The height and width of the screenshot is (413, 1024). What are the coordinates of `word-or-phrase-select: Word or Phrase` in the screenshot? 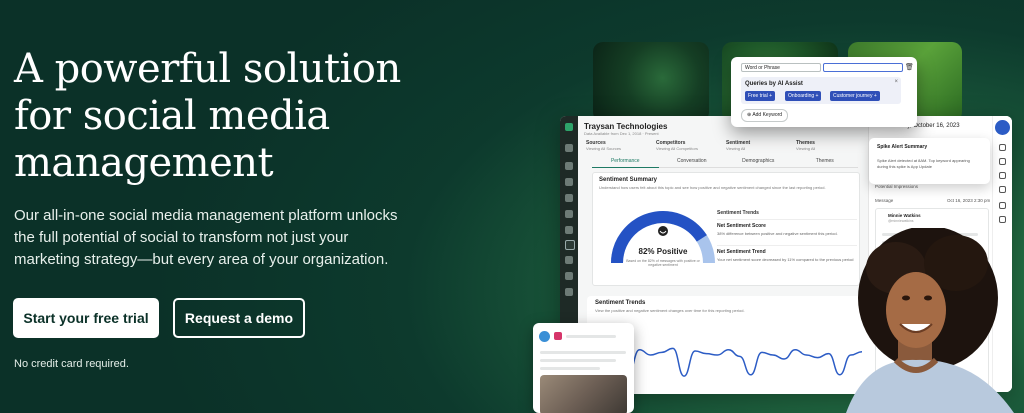 It's located at (781, 67).